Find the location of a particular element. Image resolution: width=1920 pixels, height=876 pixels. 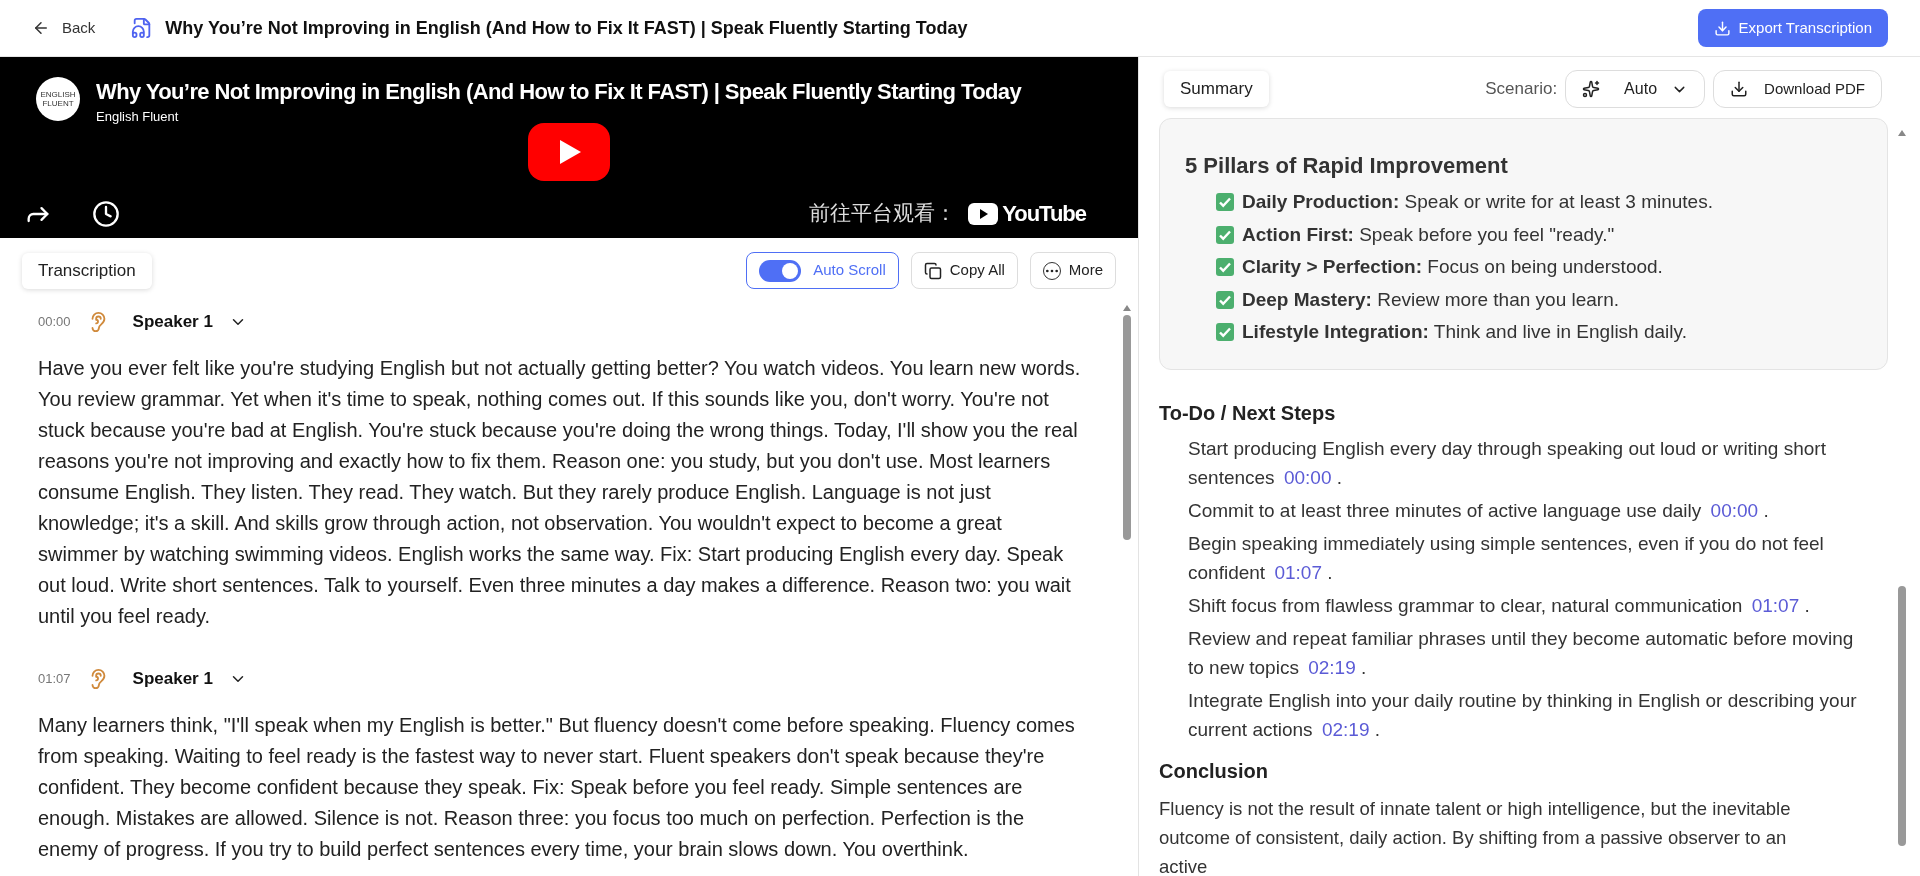

channel-name: English Fluent is located at coordinates (138, 117).